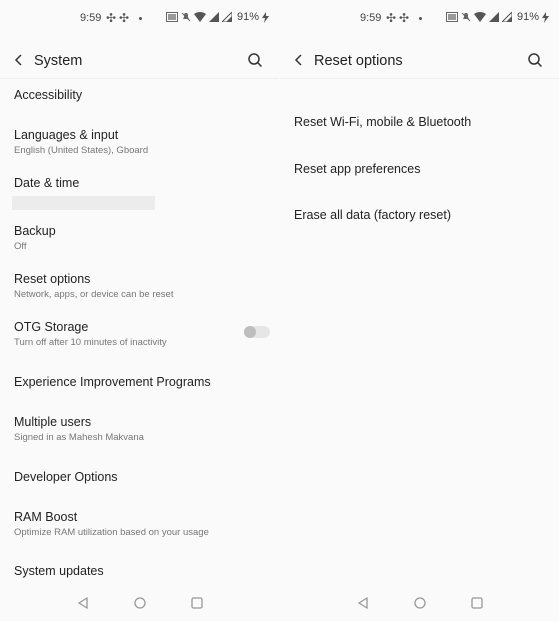 This screenshot has width=559, height=621. Describe the element at coordinates (142, 477) in the screenshot. I see `settings-item-developer-options: Developer Options` at that location.